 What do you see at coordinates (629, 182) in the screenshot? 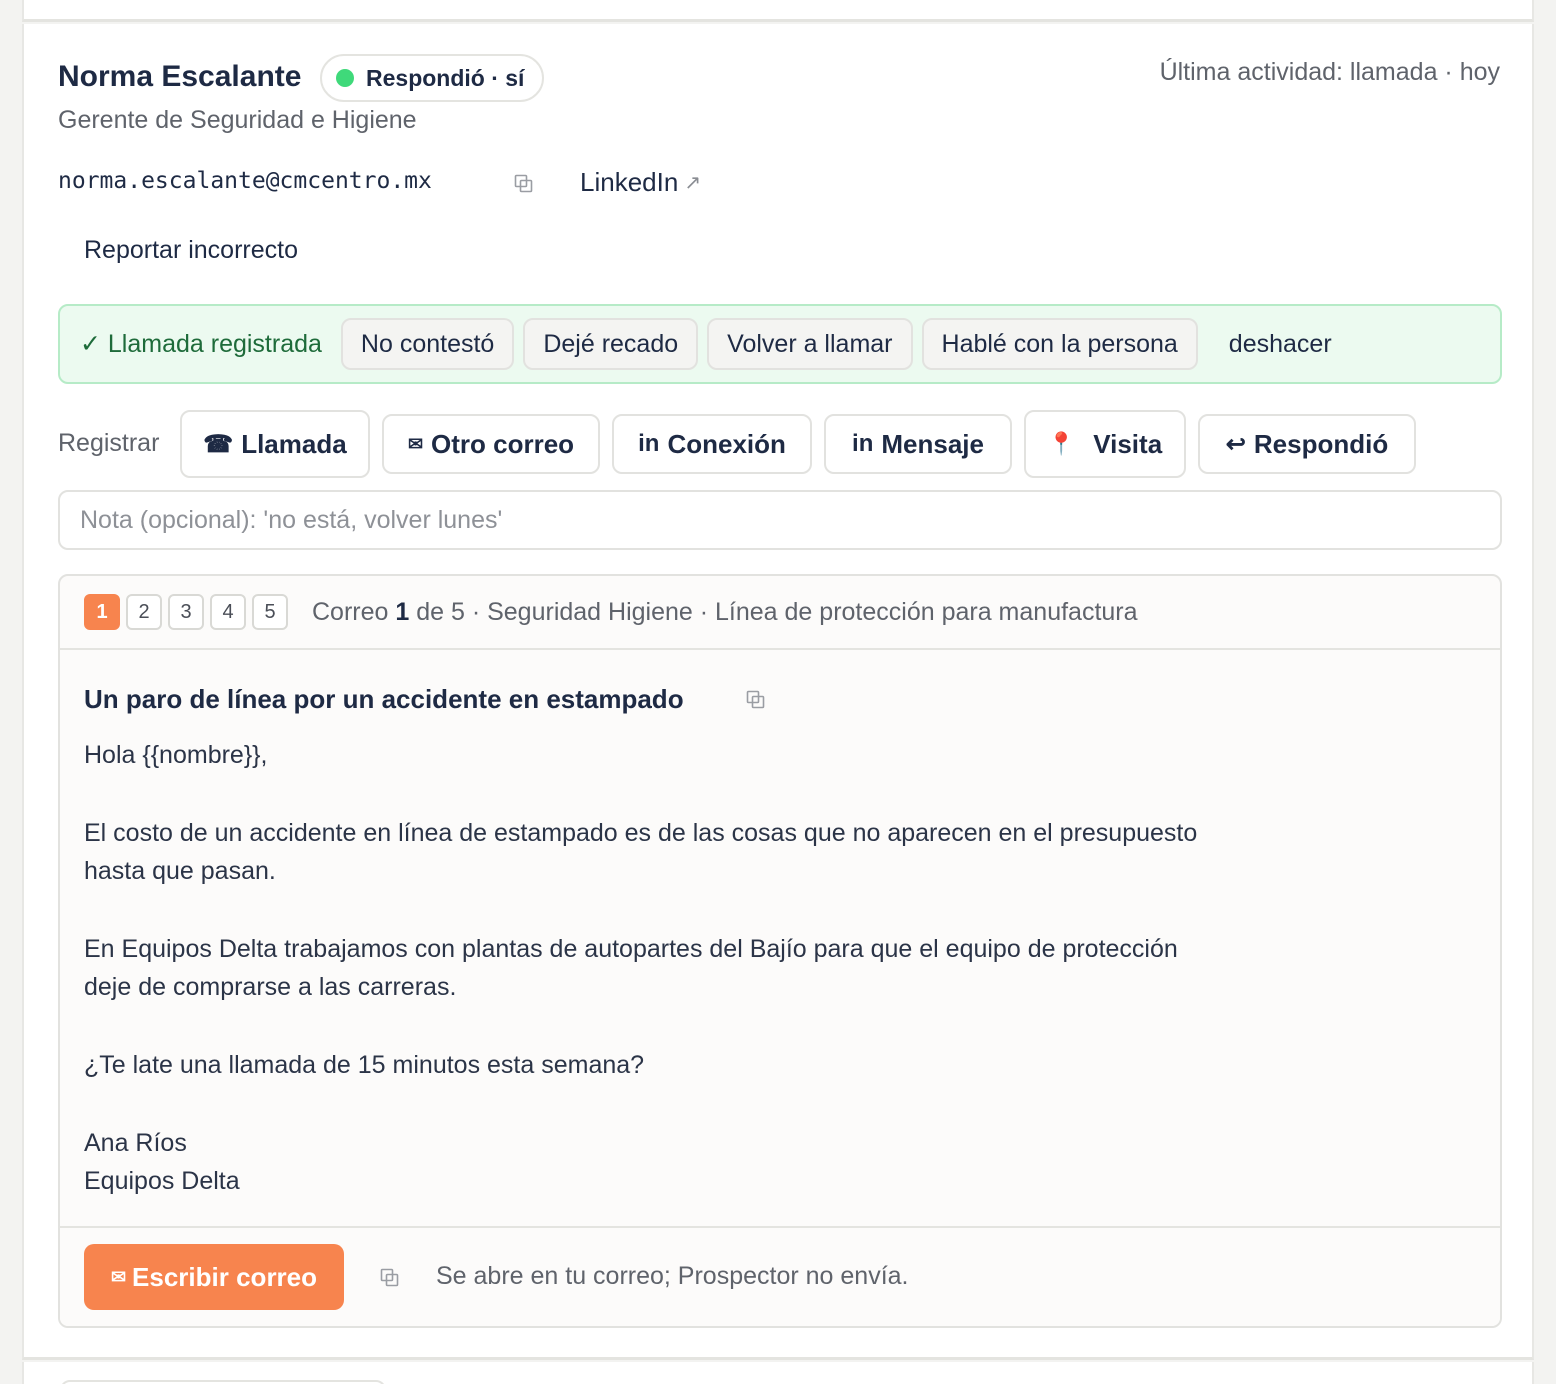
I see `linkedin-link-label: LinkedIn` at bounding box center [629, 182].